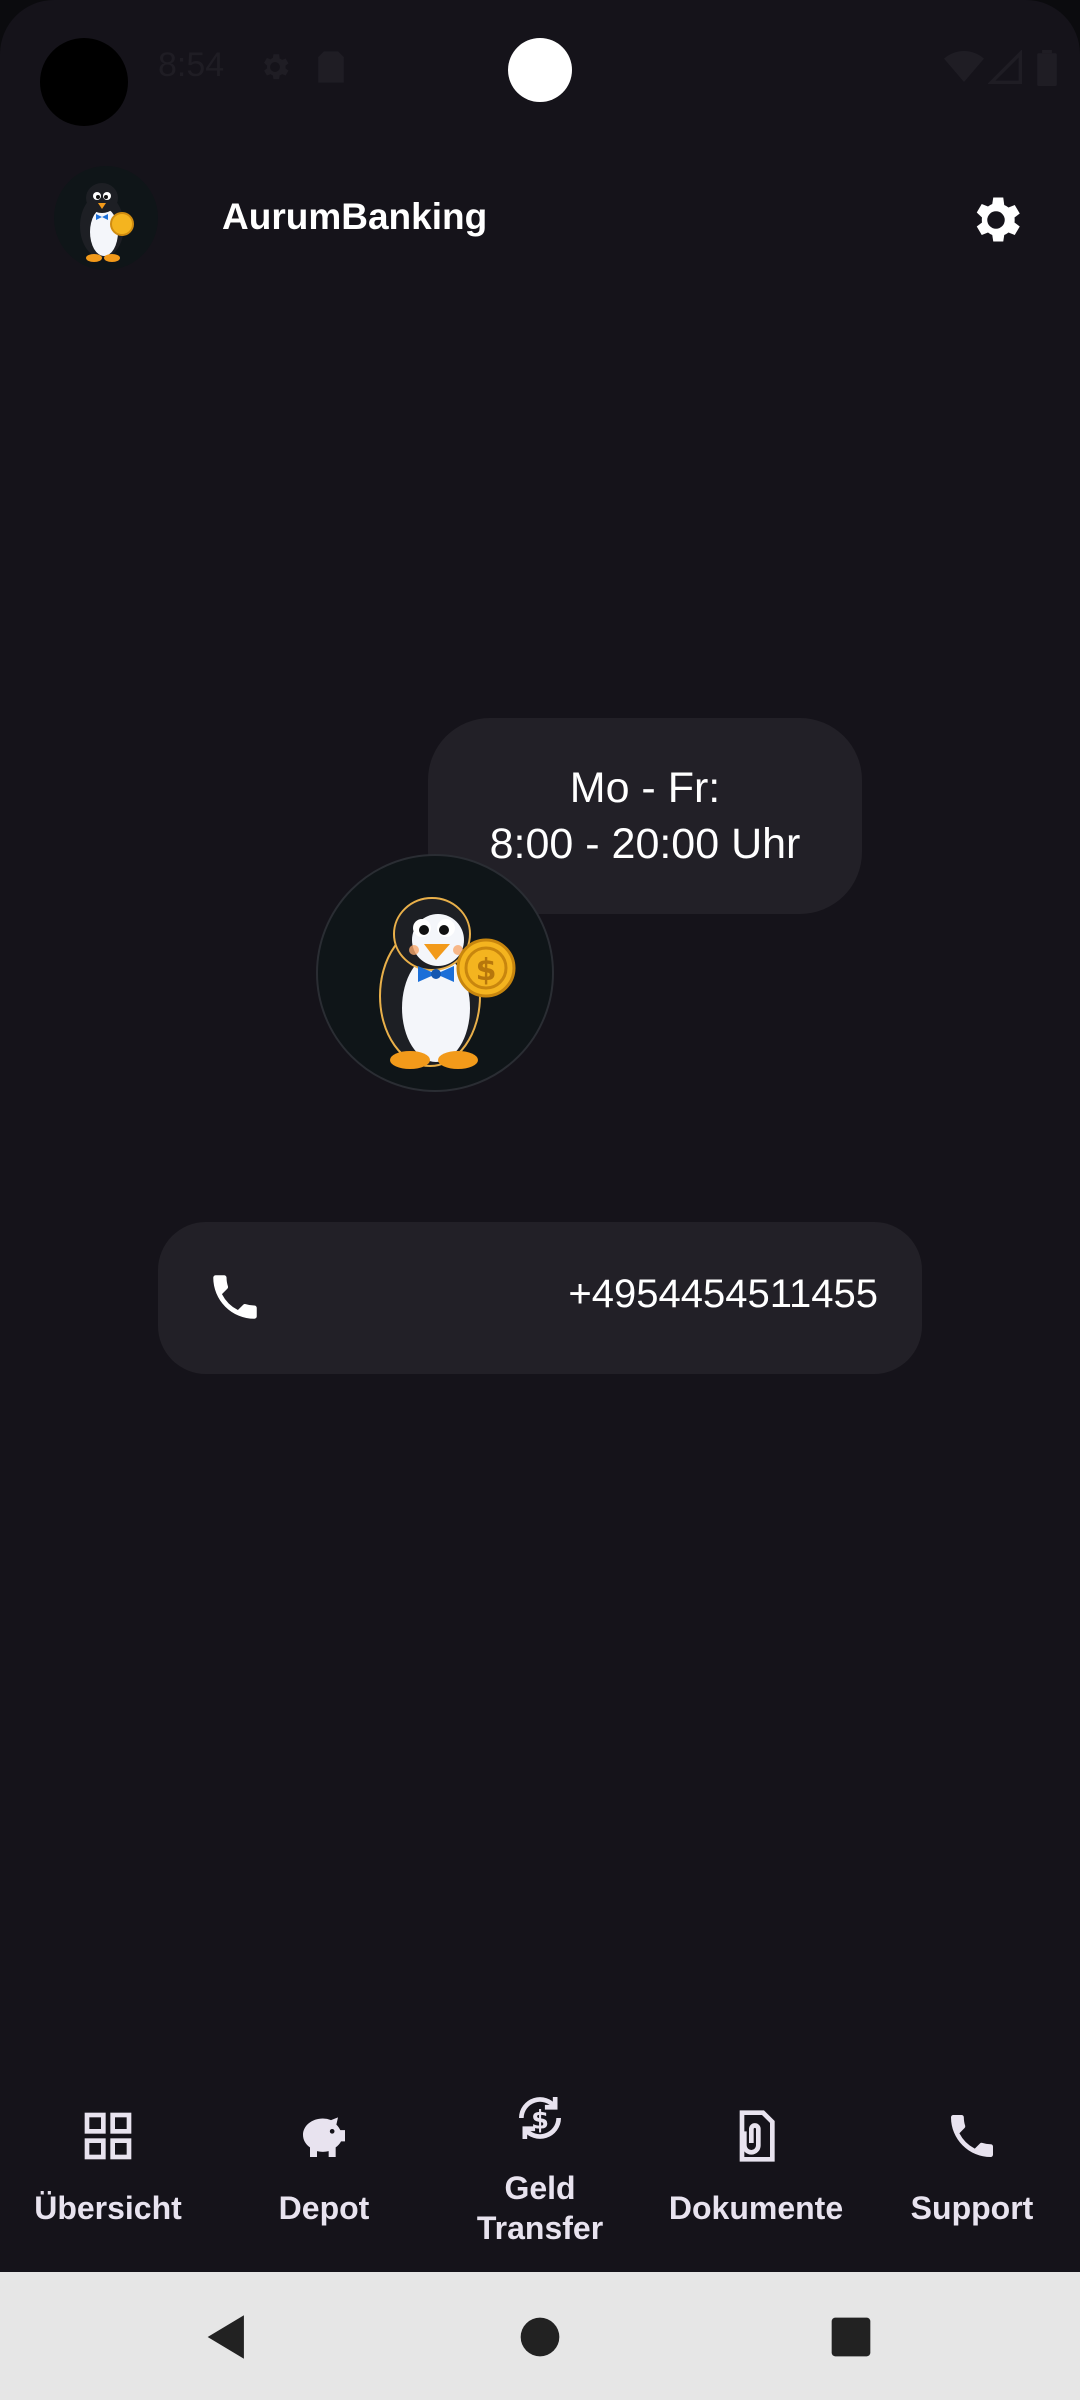 The width and height of the screenshot is (1080, 2400). I want to click on system-navigation-bar, so click(540, 2336).